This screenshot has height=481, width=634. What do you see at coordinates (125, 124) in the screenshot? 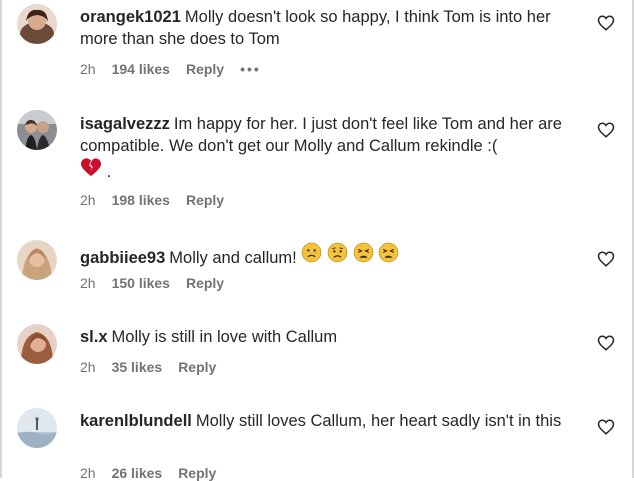
I see `comment-username: isagalvezzz` at bounding box center [125, 124].